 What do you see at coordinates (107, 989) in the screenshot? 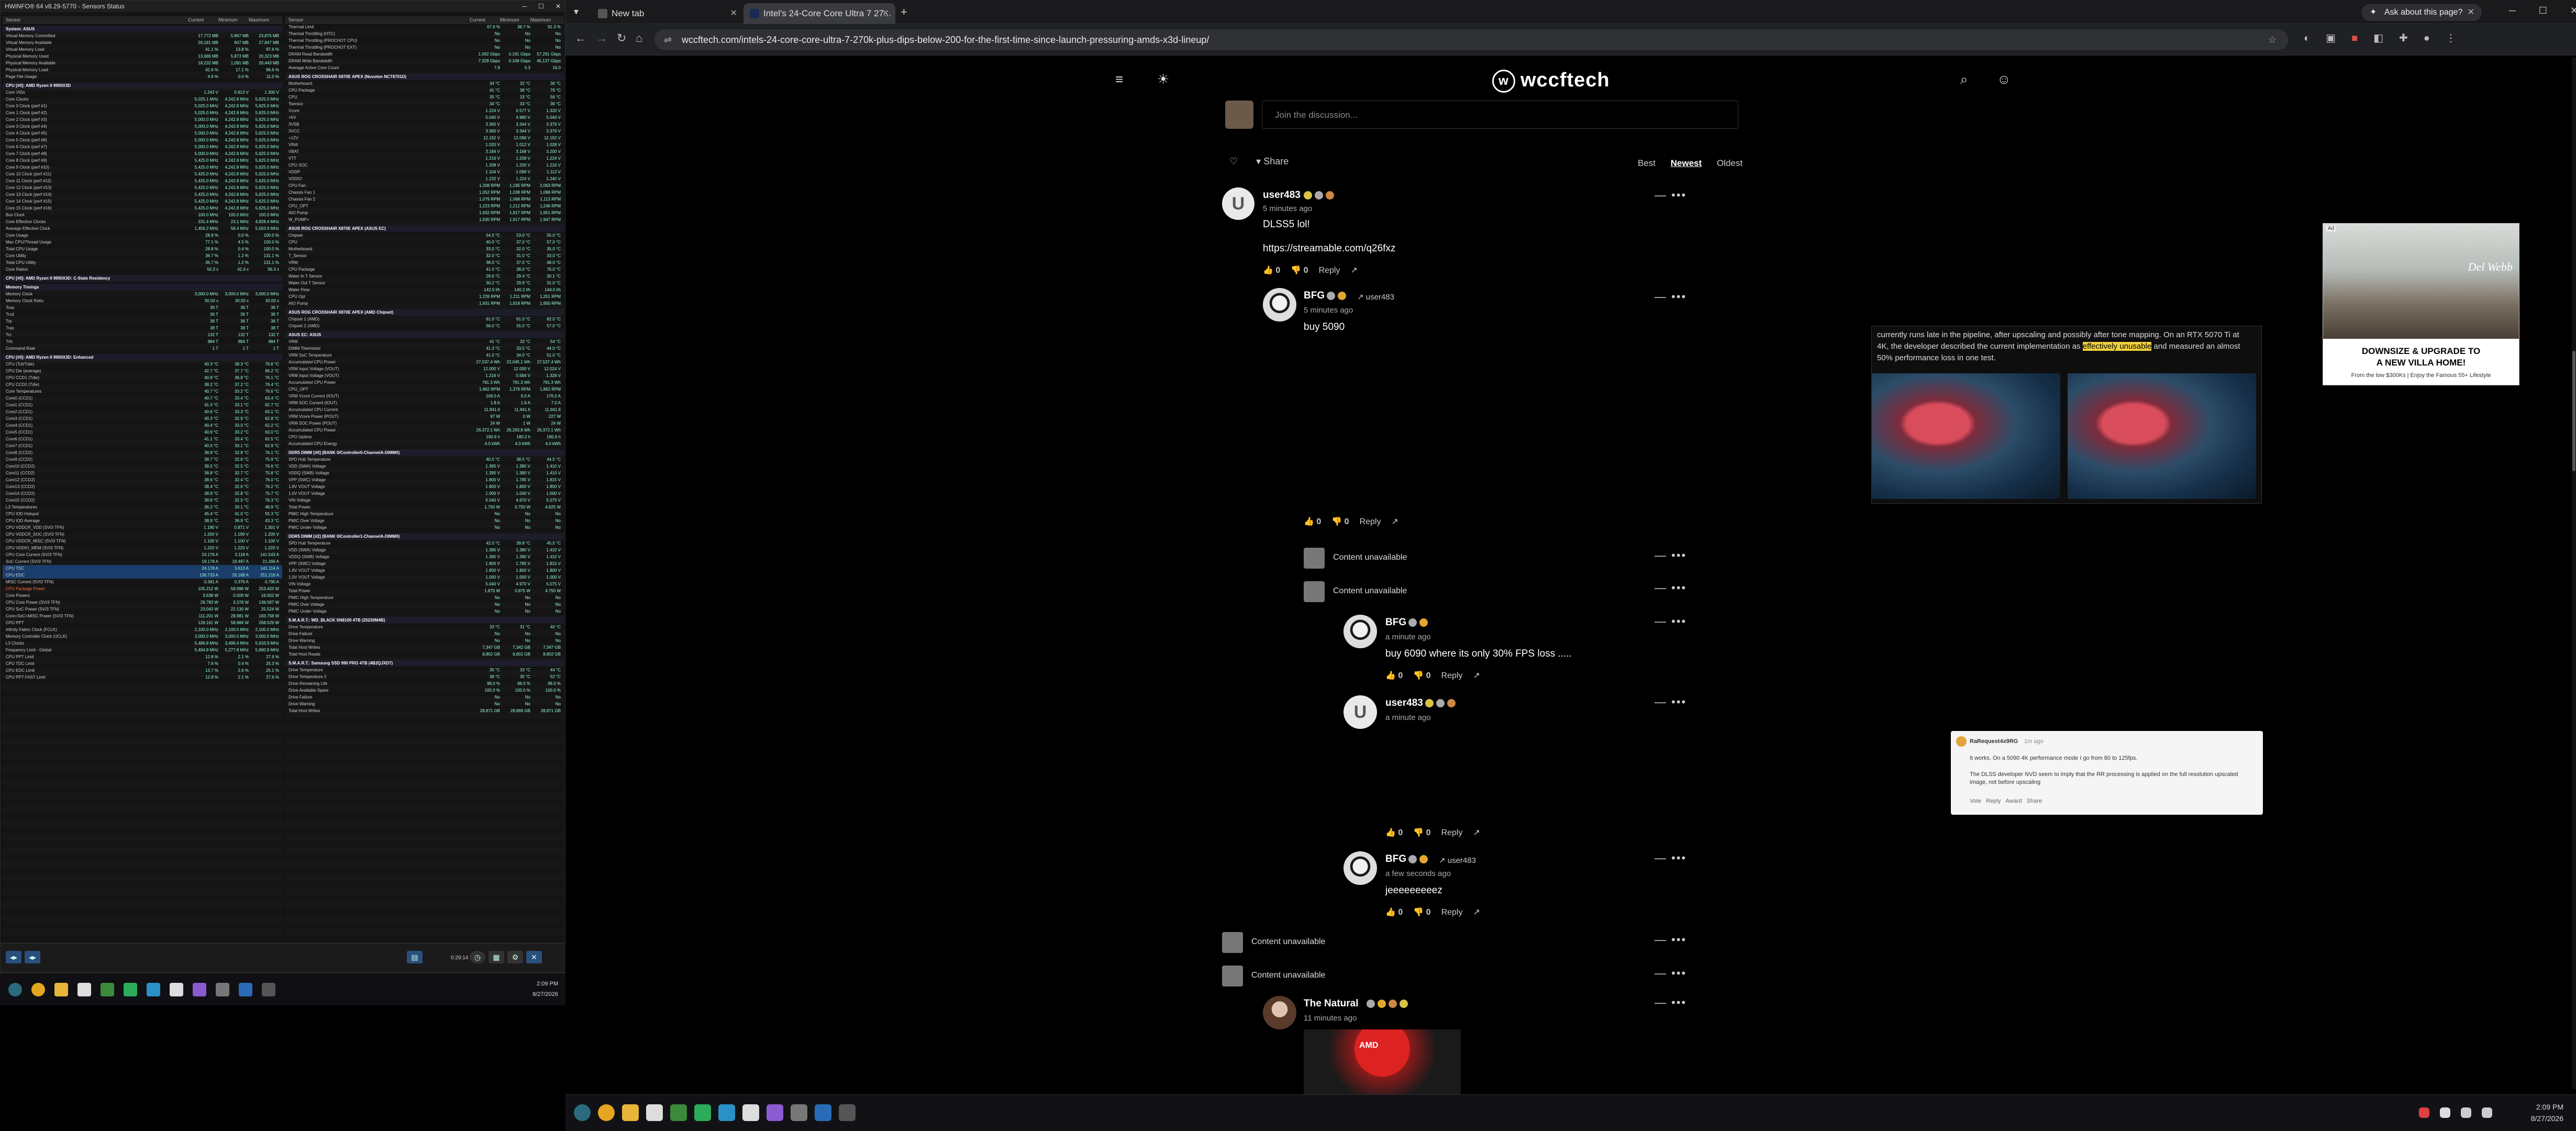
I see `monitor-app-icon` at bounding box center [107, 989].